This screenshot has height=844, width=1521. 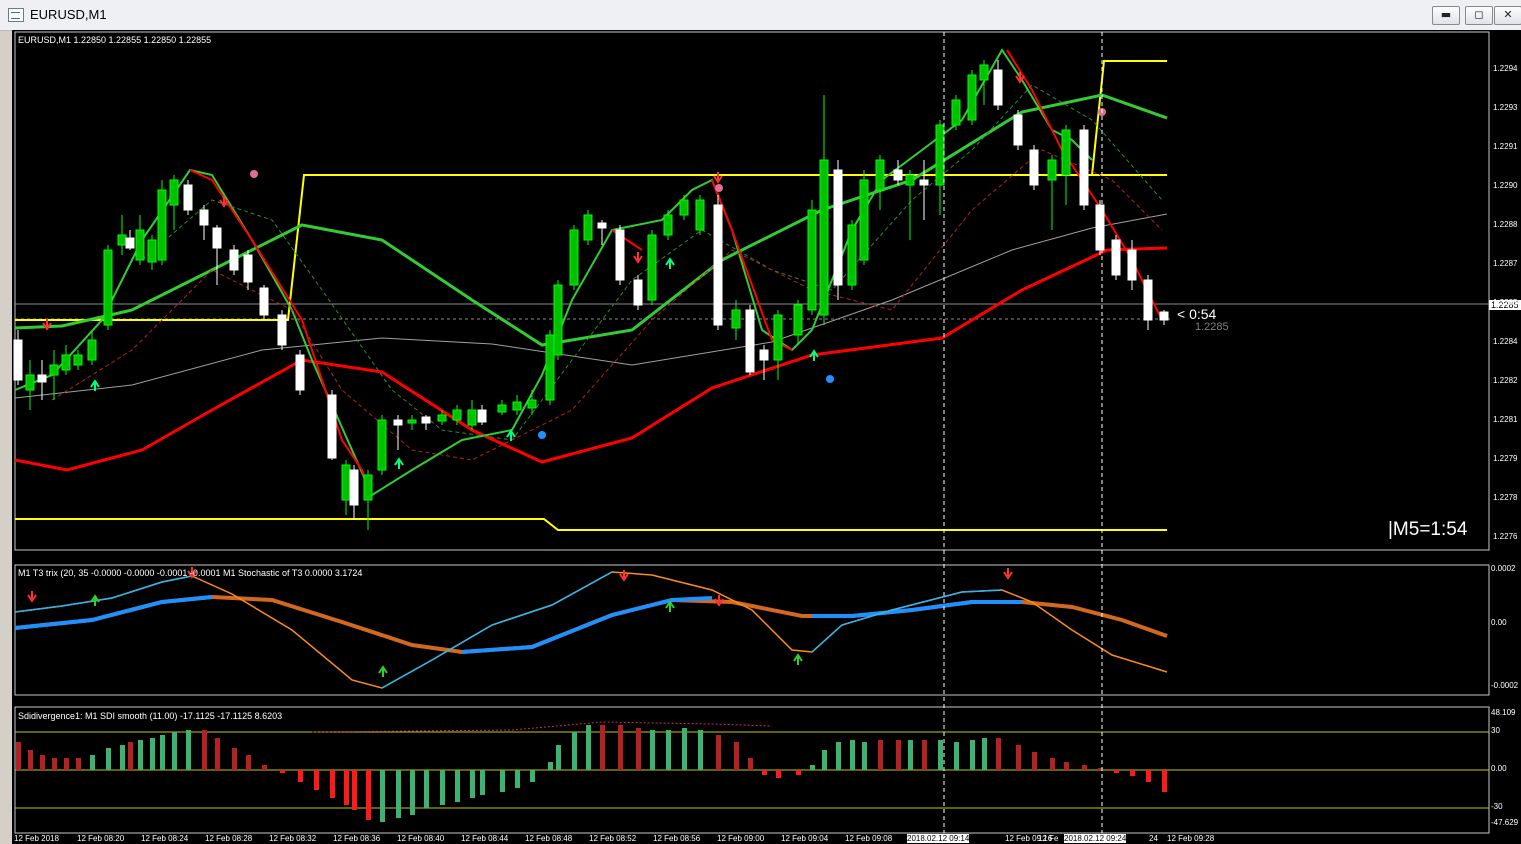 I want to click on time-tick: 12 Feb 08:40, so click(x=421, y=838).